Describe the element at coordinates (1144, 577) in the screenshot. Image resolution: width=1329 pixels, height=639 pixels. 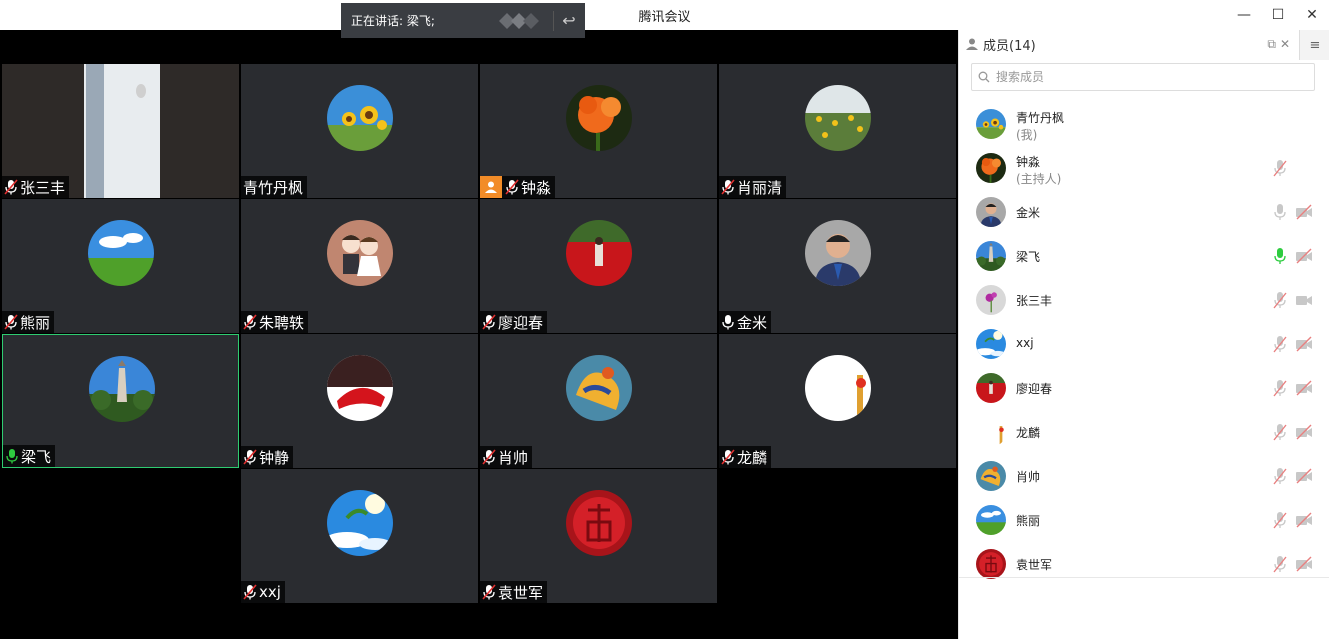
I see `divider` at that location.